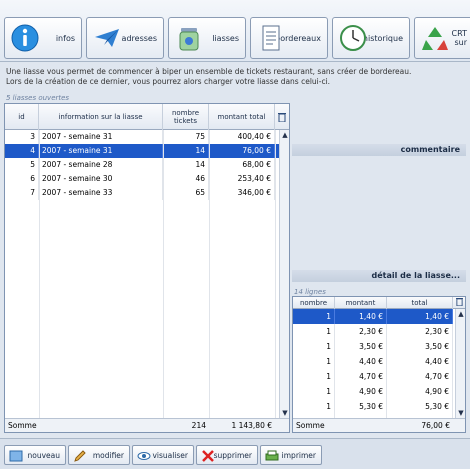 Image resolution: width=470 pixels, height=469 pixels. Describe the element at coordinates (361, 406) in the screenshot. I see `detail-cell-montant: 5,30 €` at that location.